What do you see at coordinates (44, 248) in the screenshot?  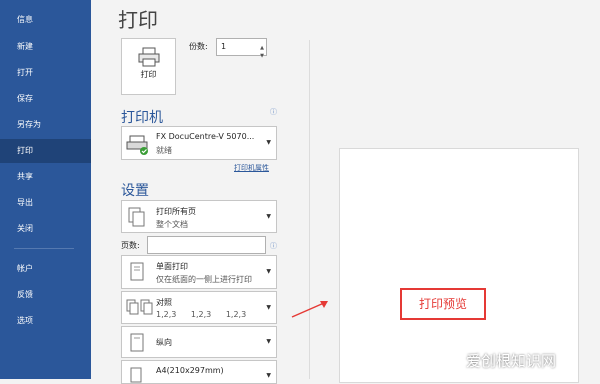 I see `nav-divider` at bounding box center [44, 248].